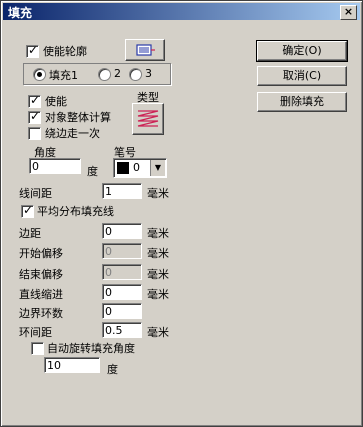 The image size is (363, 427). Describe the element at coordinates (181, 11) in the screenshot. I see `title-bar: 填充 ×` at that location.